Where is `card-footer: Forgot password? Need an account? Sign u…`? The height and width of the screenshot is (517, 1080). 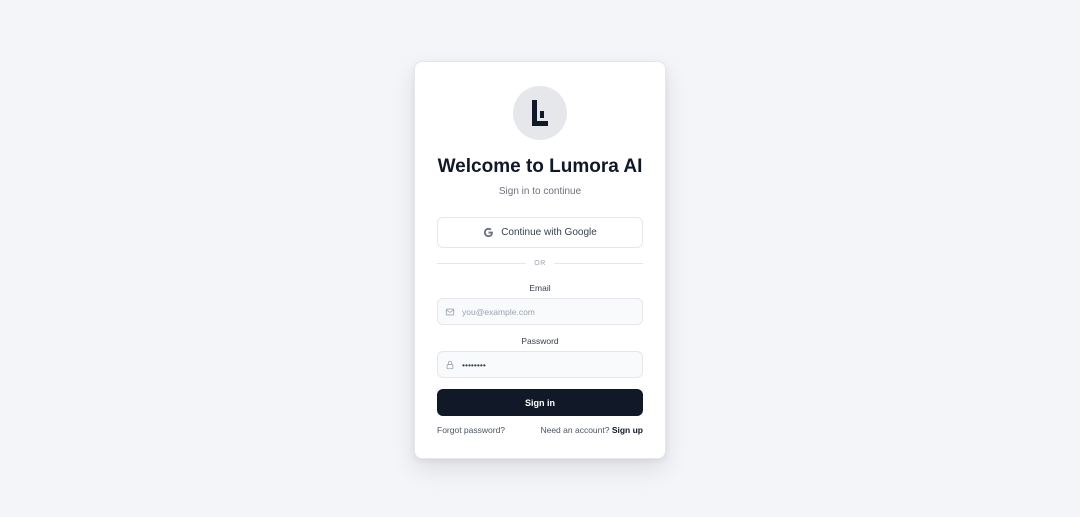 card-footer: Forgot password? Need an account? Sign u… is located at coordinates (540, 430).